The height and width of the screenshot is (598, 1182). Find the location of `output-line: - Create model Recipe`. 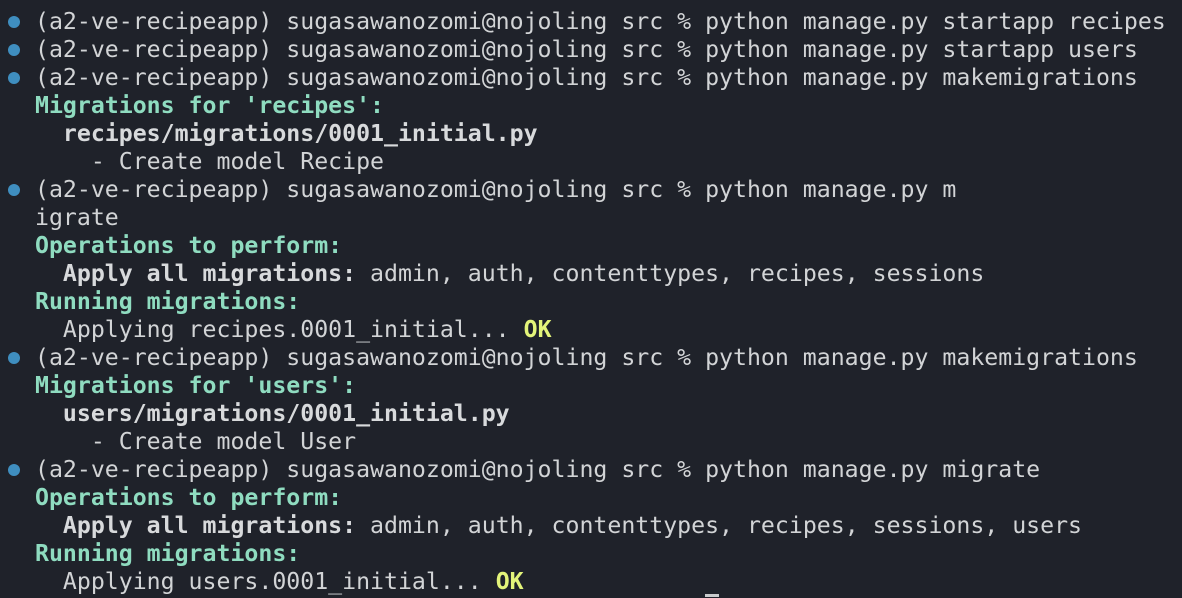

output-line: - Create model Recipe is located at coordinates (608, 162).